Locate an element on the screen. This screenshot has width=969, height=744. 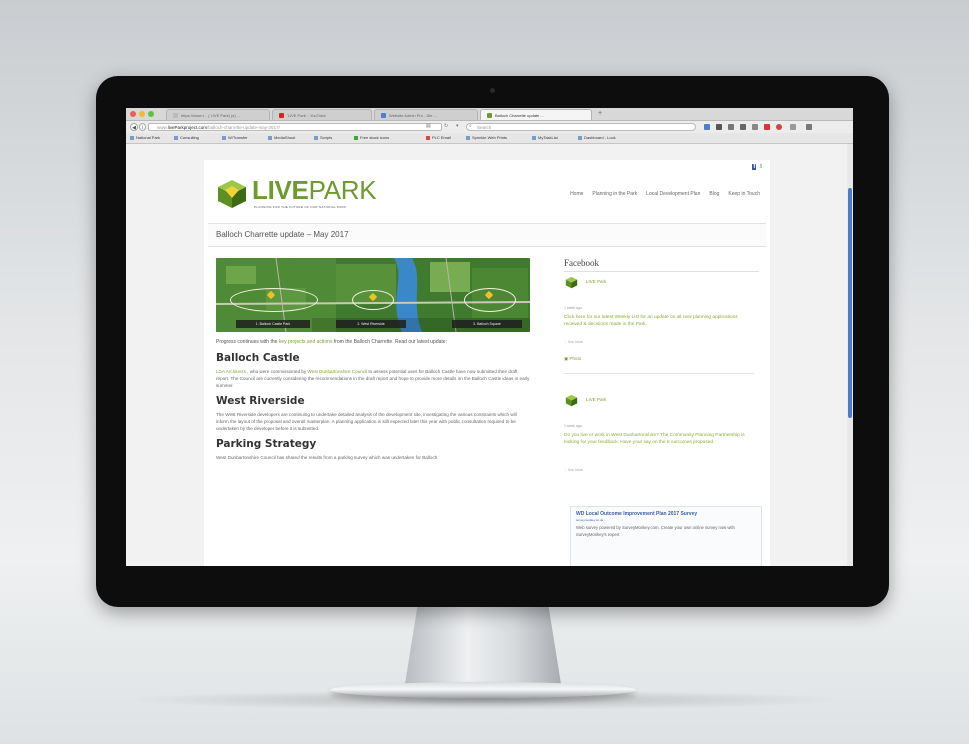
monitor-stand-base is located at coordinates (483, 690).